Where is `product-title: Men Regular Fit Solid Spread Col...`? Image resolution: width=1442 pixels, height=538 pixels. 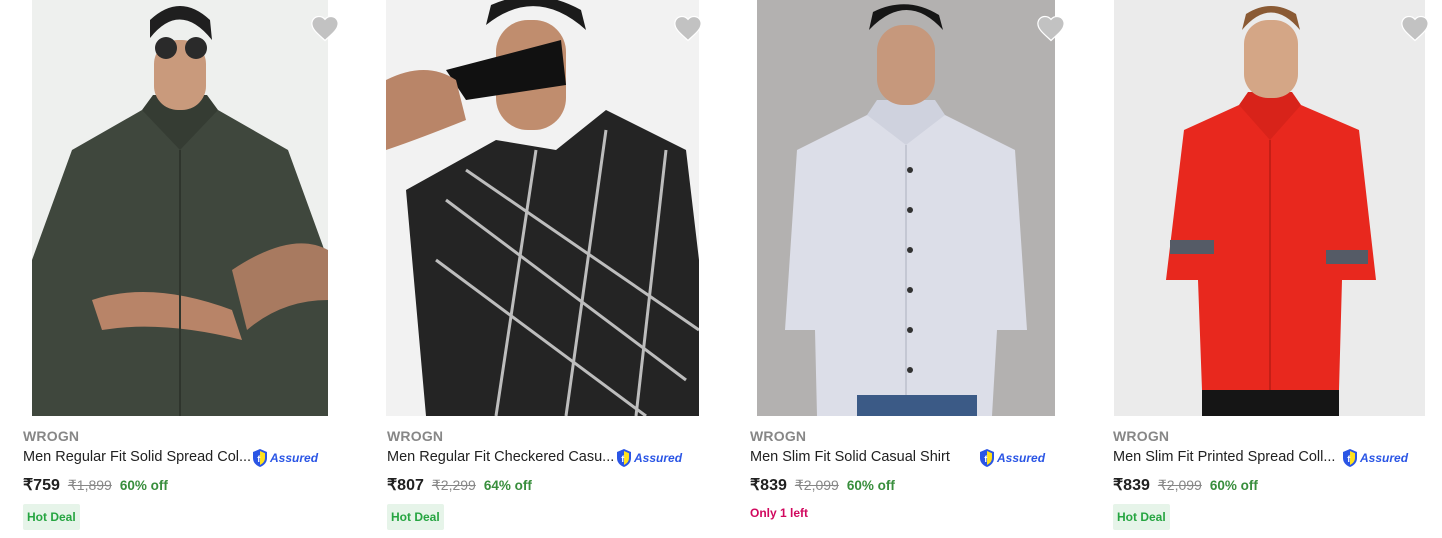
product-title: Men Regular Fit Solid Spread Col... is located at coordinates (137, 457).